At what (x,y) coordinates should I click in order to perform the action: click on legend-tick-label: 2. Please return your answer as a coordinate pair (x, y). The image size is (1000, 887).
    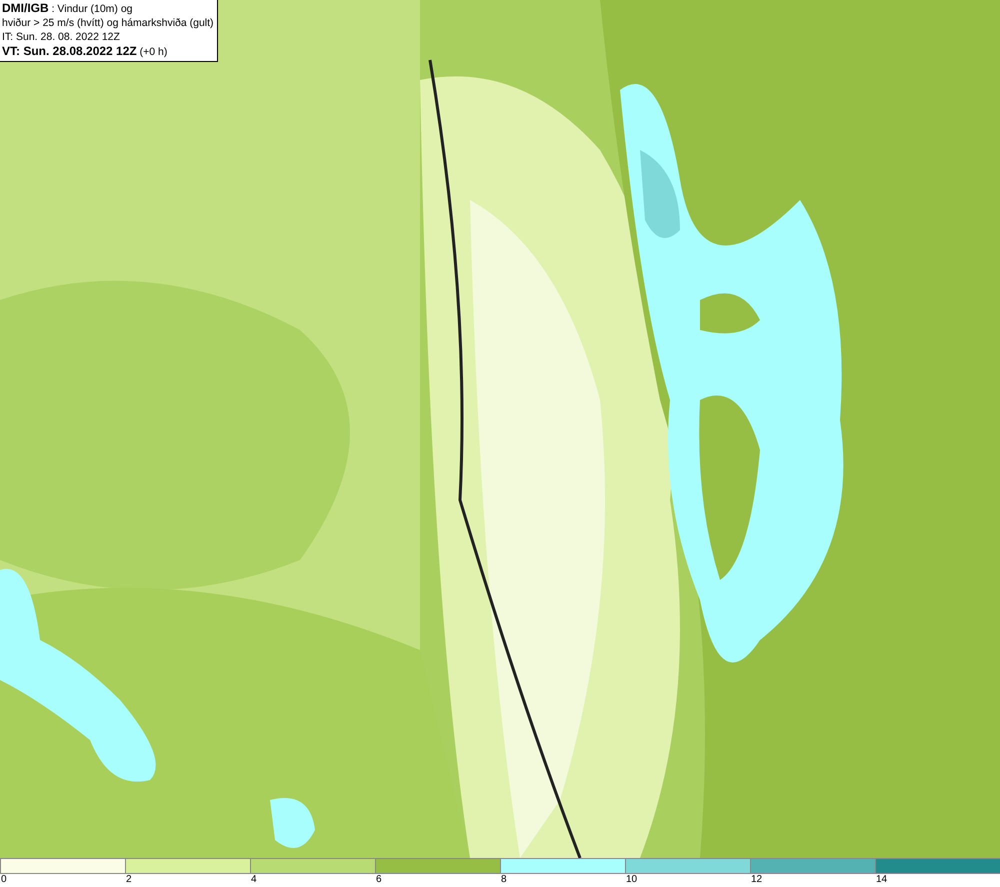
    Looking at the image, I should click on (128, 880).